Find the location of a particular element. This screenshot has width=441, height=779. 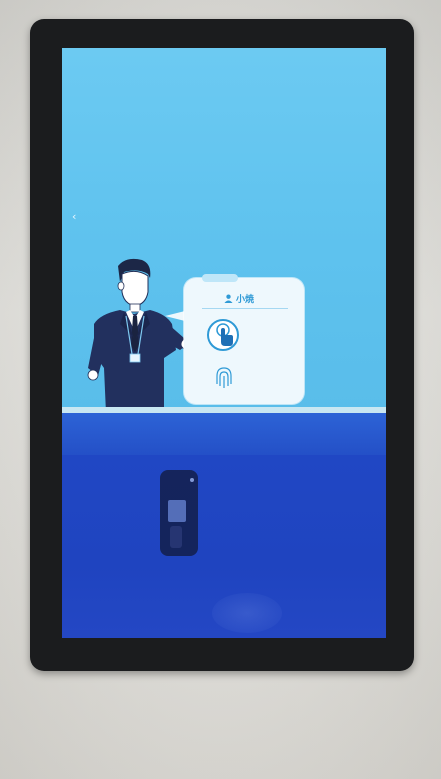

card-header: 小焼 is located at coordinates (239, 298).